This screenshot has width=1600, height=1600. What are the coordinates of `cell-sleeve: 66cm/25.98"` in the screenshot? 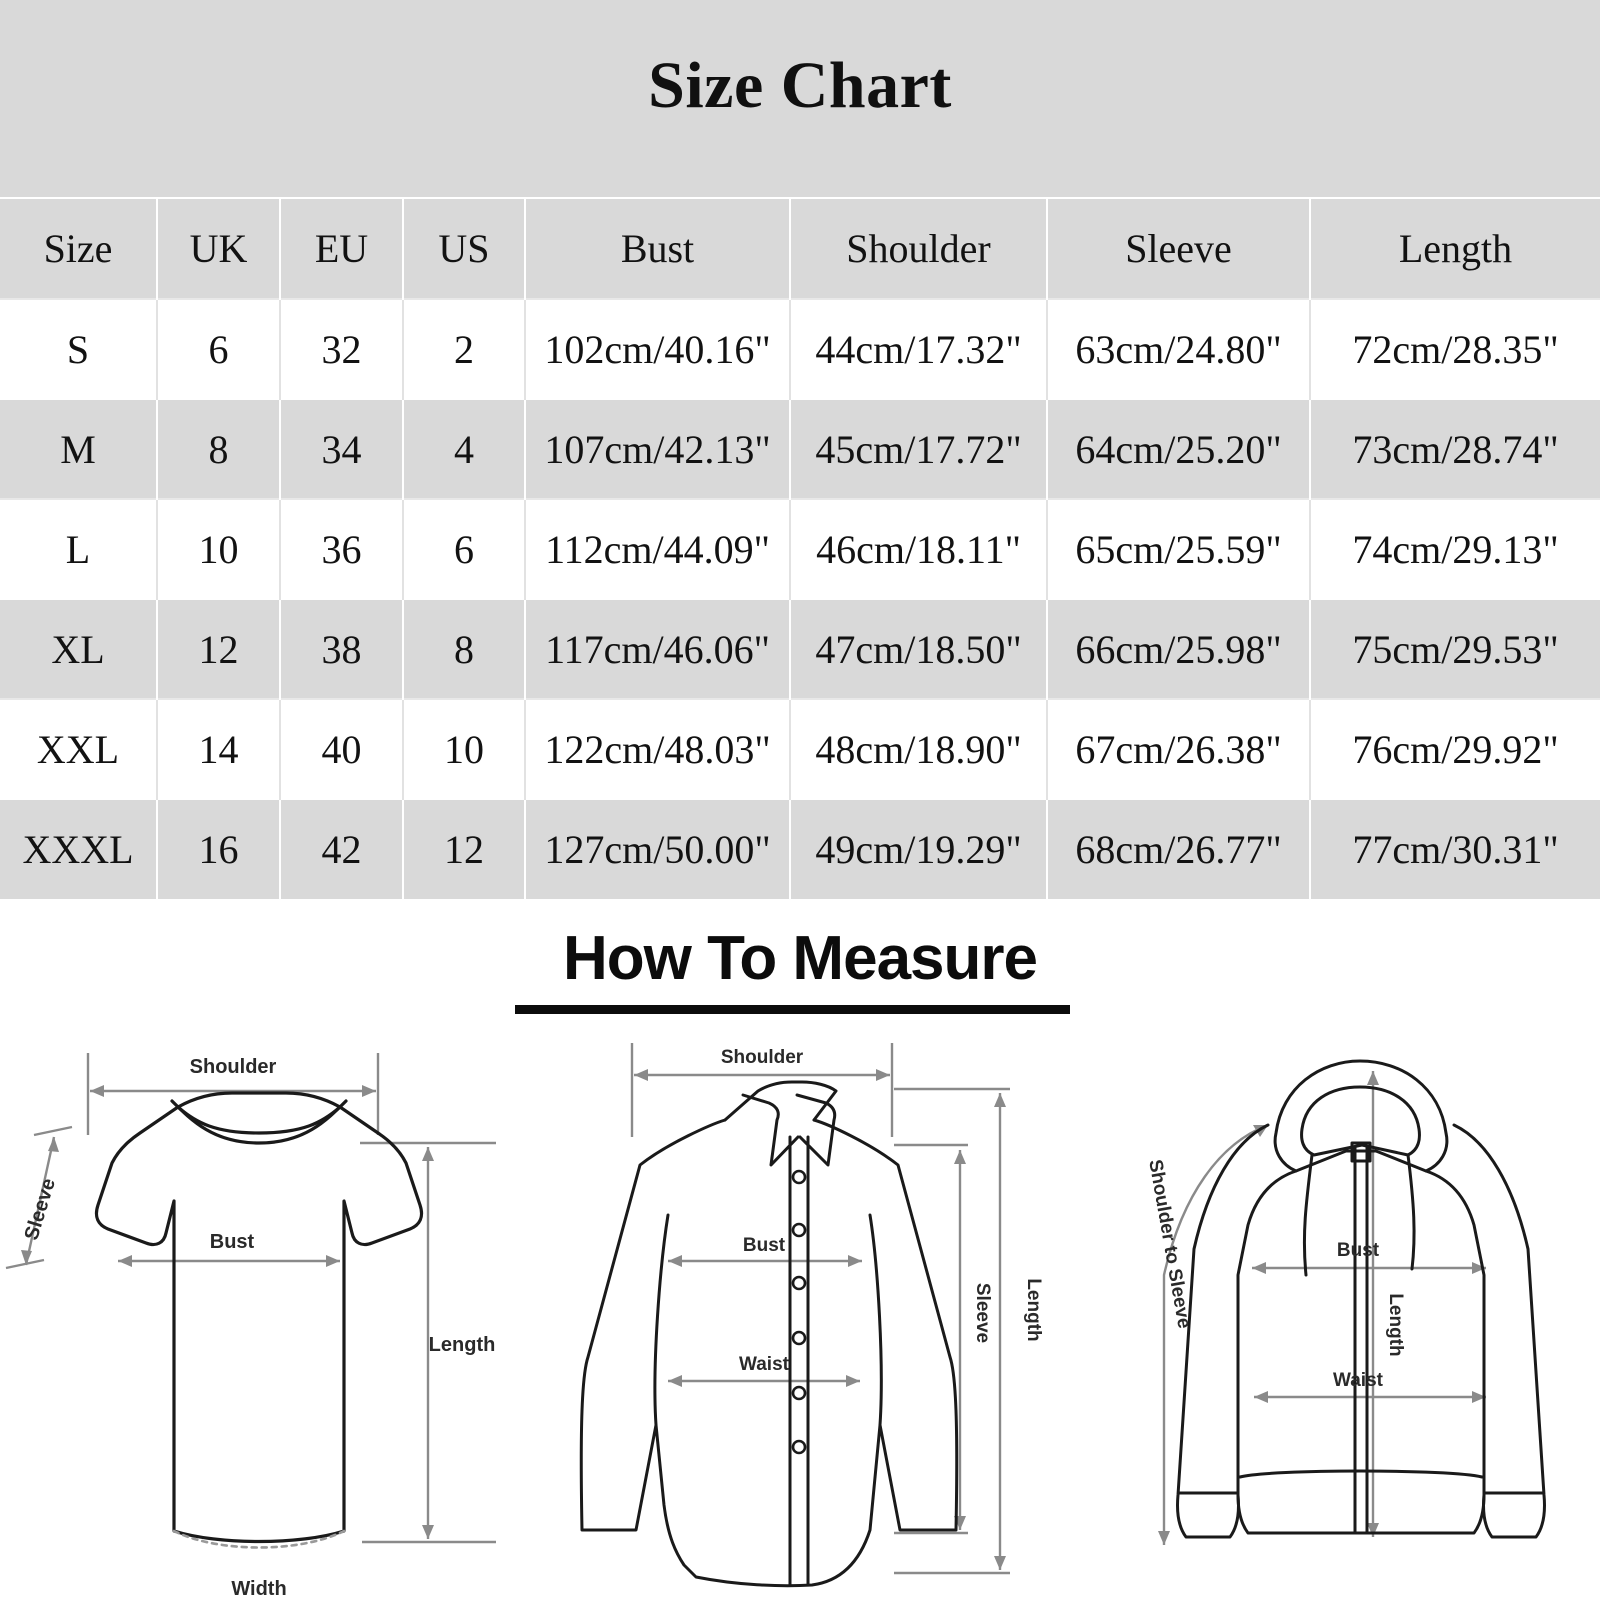 It's located at (1179, 648).